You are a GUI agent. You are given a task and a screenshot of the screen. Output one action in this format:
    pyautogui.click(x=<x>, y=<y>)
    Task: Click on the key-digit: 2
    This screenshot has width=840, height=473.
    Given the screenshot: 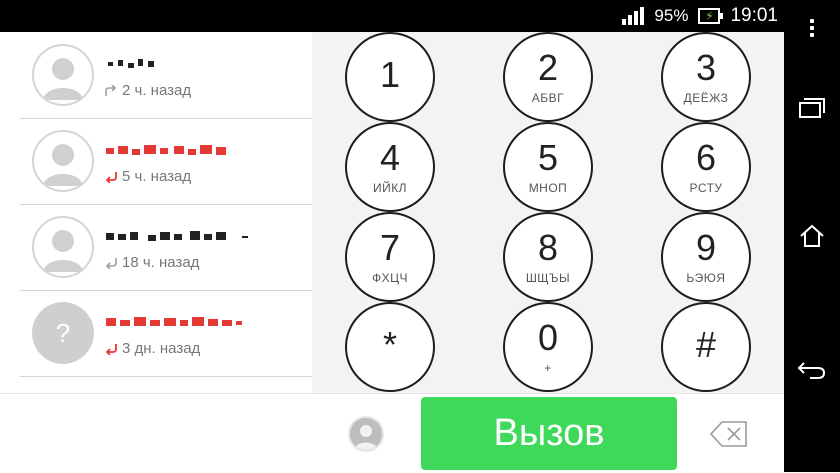 What is the action you would take?
    pyautogui.click(x=548, y=67)
    